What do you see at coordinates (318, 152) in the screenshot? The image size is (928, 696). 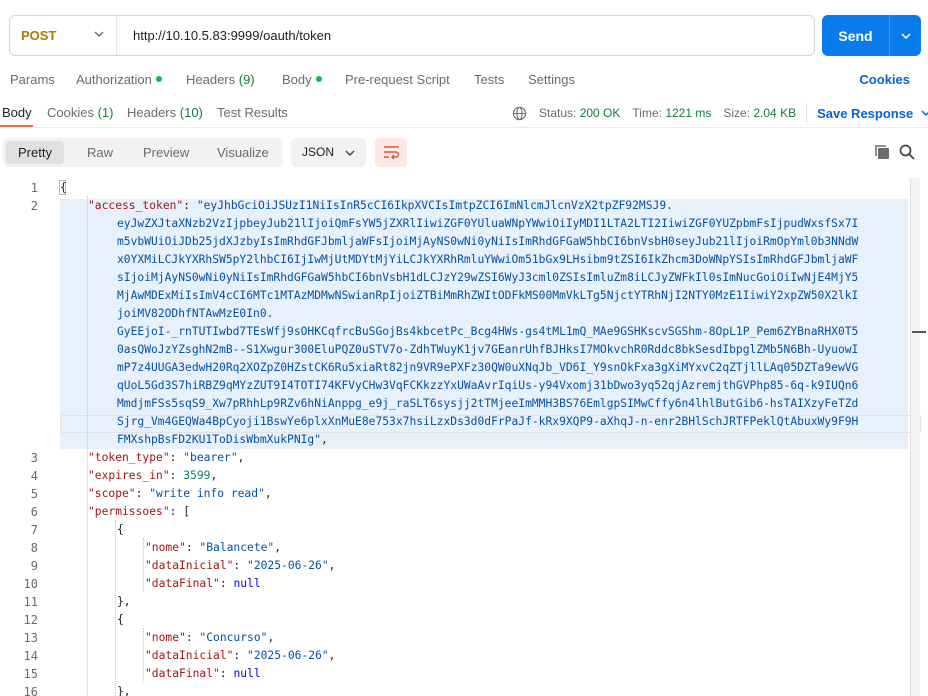 I see `format-label: JSON` at bounding box center [318, 152].